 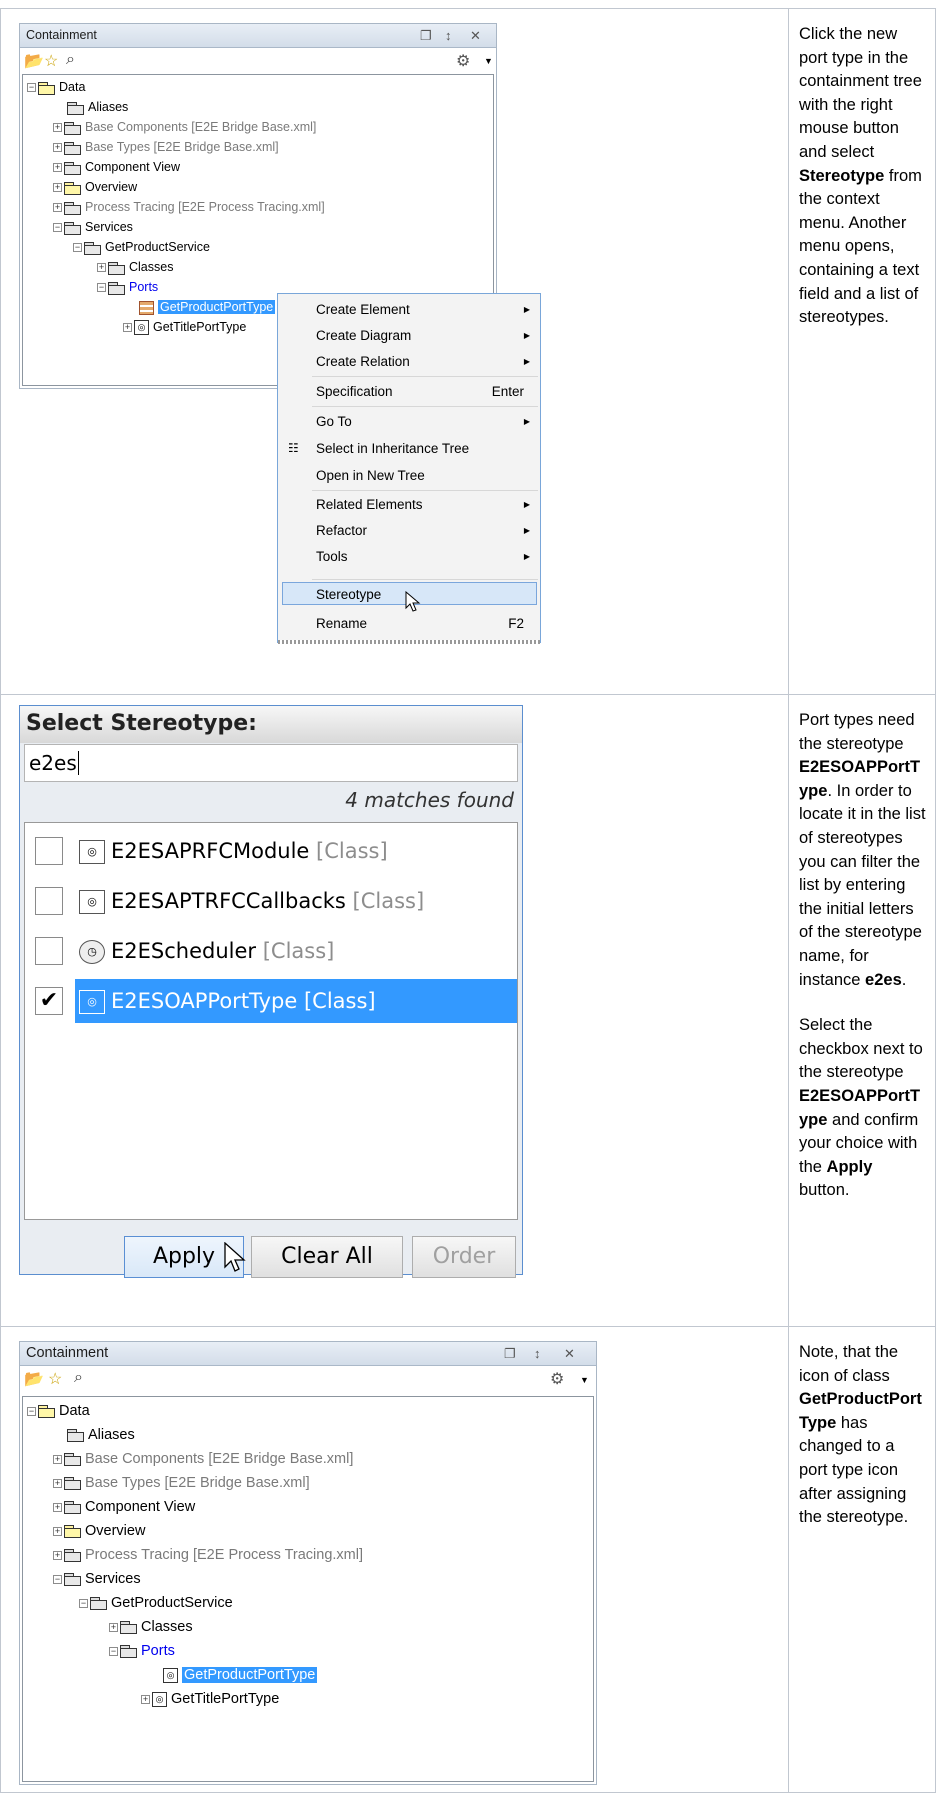 I want to click on list-item: ◎ E2ESAPRFCModule [Class], so click(x=271, y=851).